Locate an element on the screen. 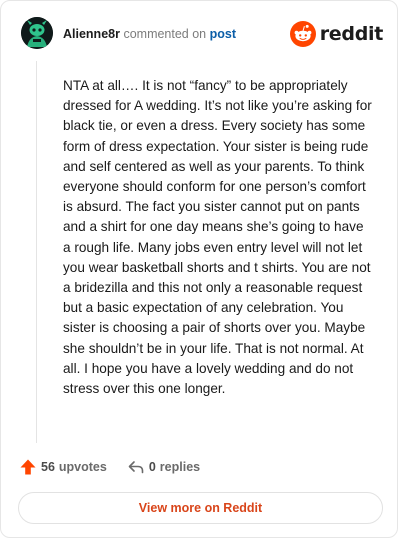 The width and height of the screenshot is (400, 540). snoo-avatar-icon is located at coordinates (37, 33).